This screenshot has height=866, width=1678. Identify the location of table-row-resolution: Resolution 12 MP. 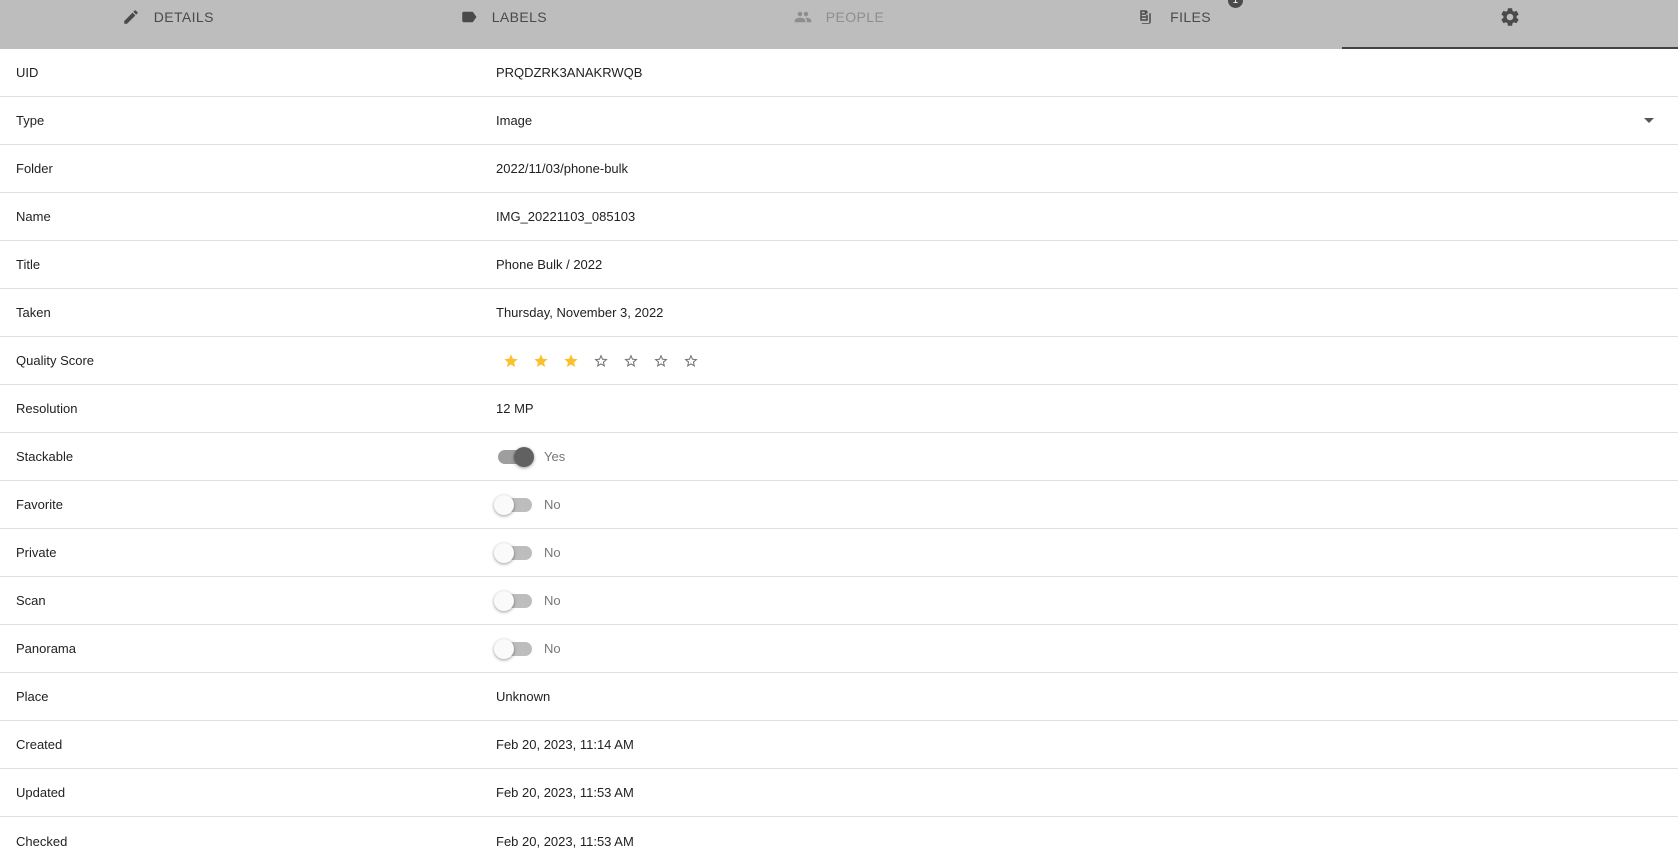
(839, 409).